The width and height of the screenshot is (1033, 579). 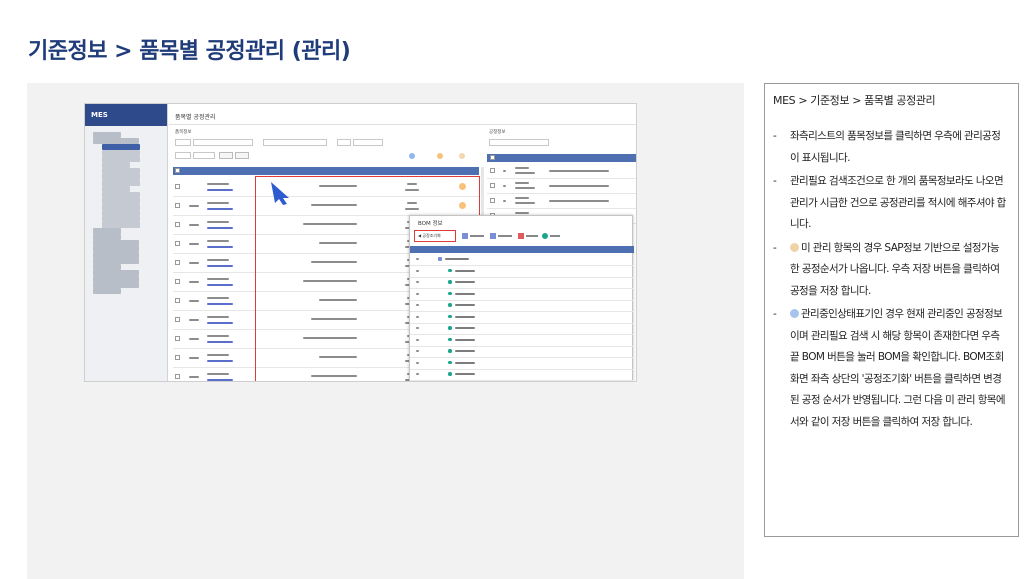 What do you see at coordinates (462, 156) in the screenshot?
I see `legend-needed-dot` at bounding box center [462, 156].